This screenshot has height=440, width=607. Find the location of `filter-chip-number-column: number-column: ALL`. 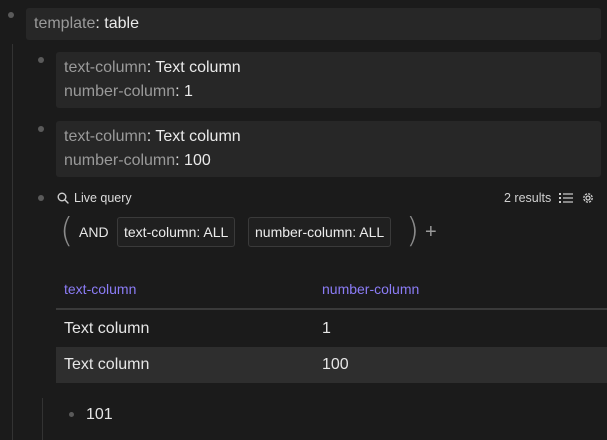

filter-chip-number-column: number-column: ALL is located at coordinates (320, 232).